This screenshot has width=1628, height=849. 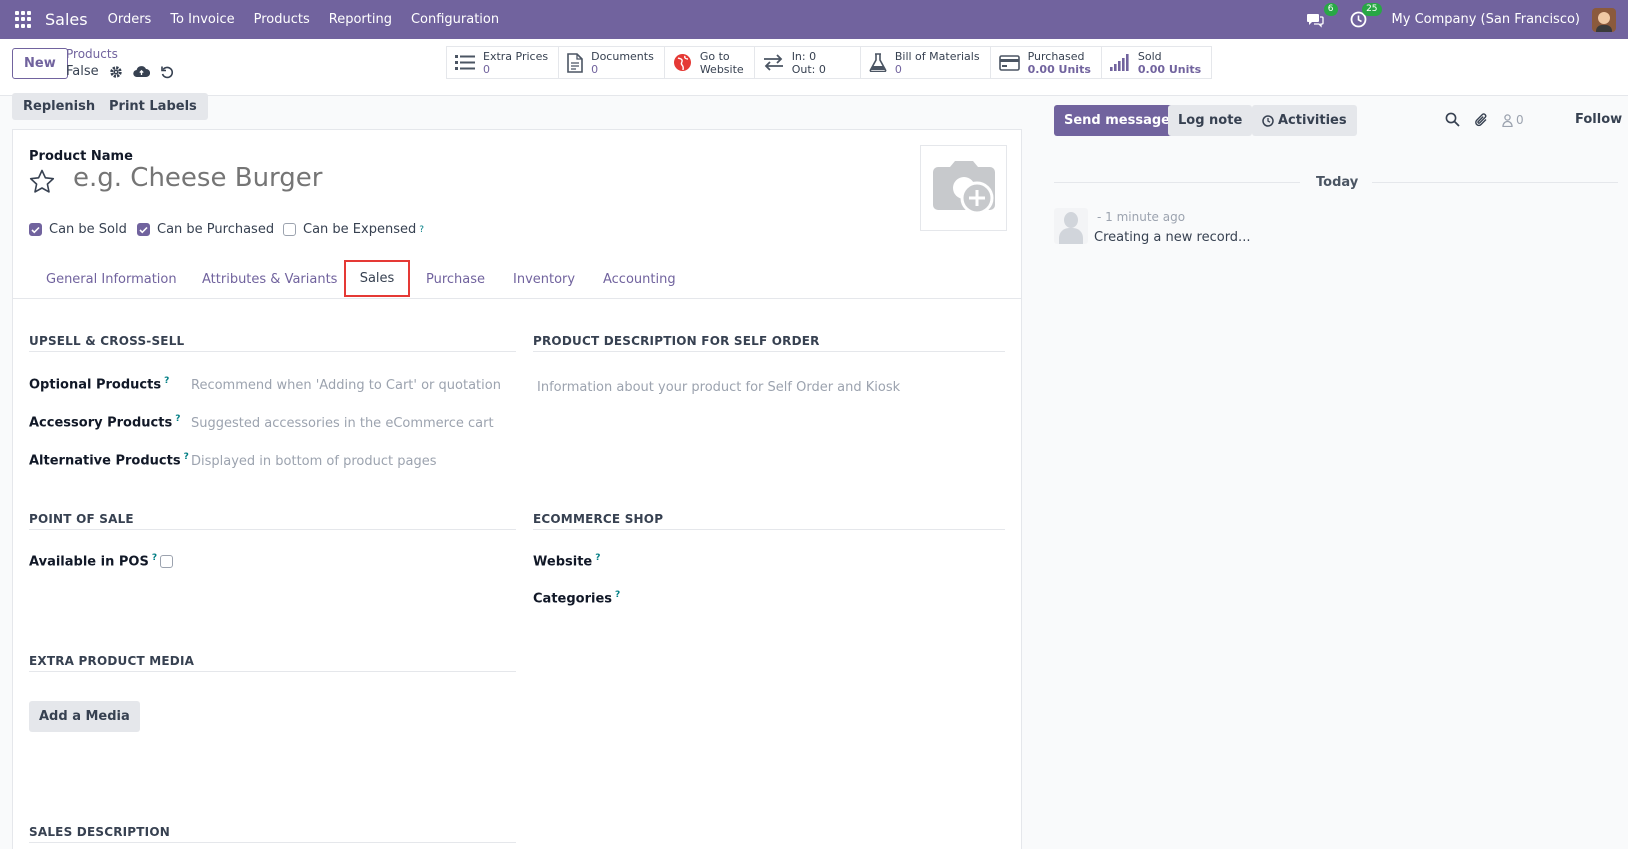 What do you see at coordinates (313, 461) in the screenshot?
I see `alternative-products-input: Displayed in bottom of product pages` at bounding box center [313, 461].